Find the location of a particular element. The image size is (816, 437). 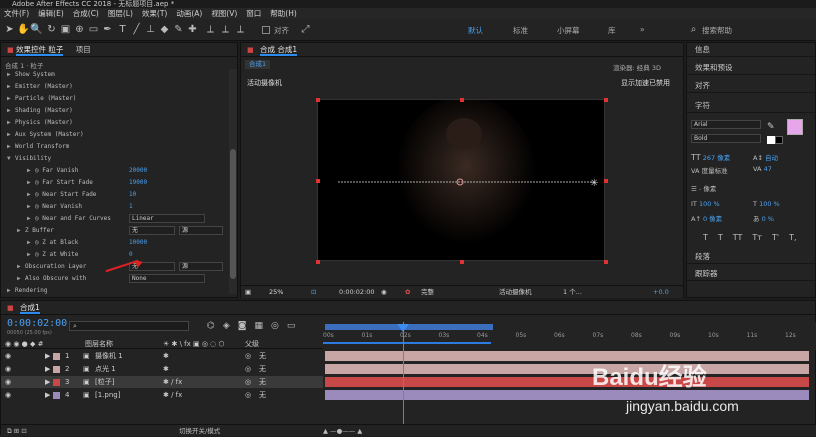

visibility-eye-icon: ◉ is located at coordinates (8, 356).